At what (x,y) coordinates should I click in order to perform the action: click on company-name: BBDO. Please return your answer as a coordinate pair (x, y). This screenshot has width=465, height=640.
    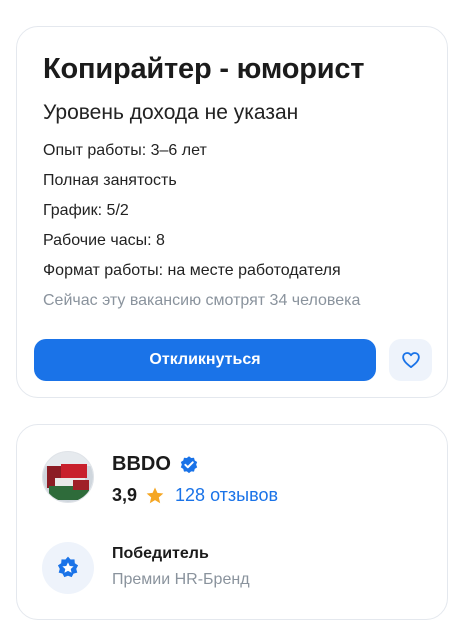
    Looking at the image, I should click on (141, 464).